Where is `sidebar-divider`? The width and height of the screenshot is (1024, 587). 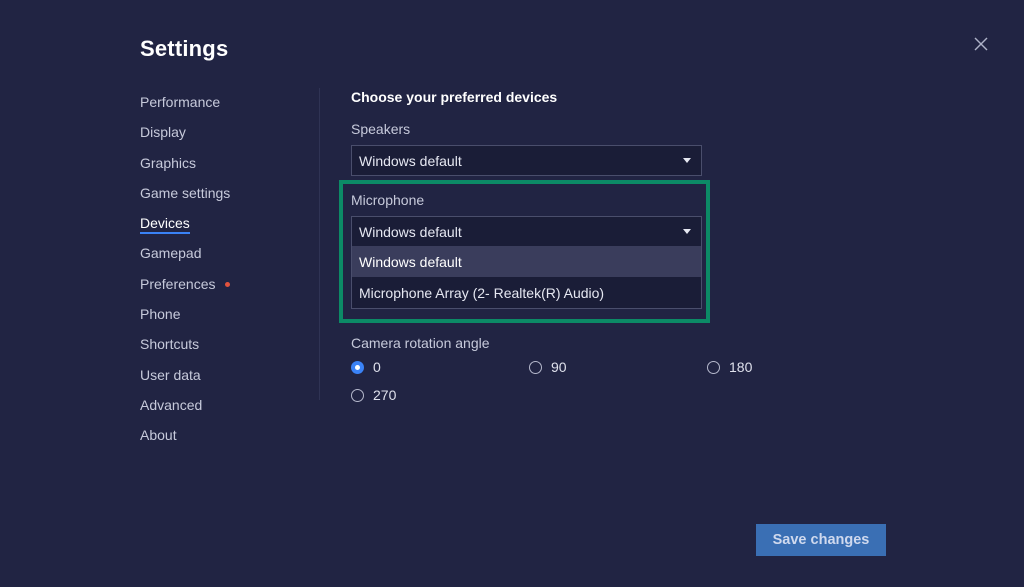 sidebar-divider is located at coordinates (319, 244).